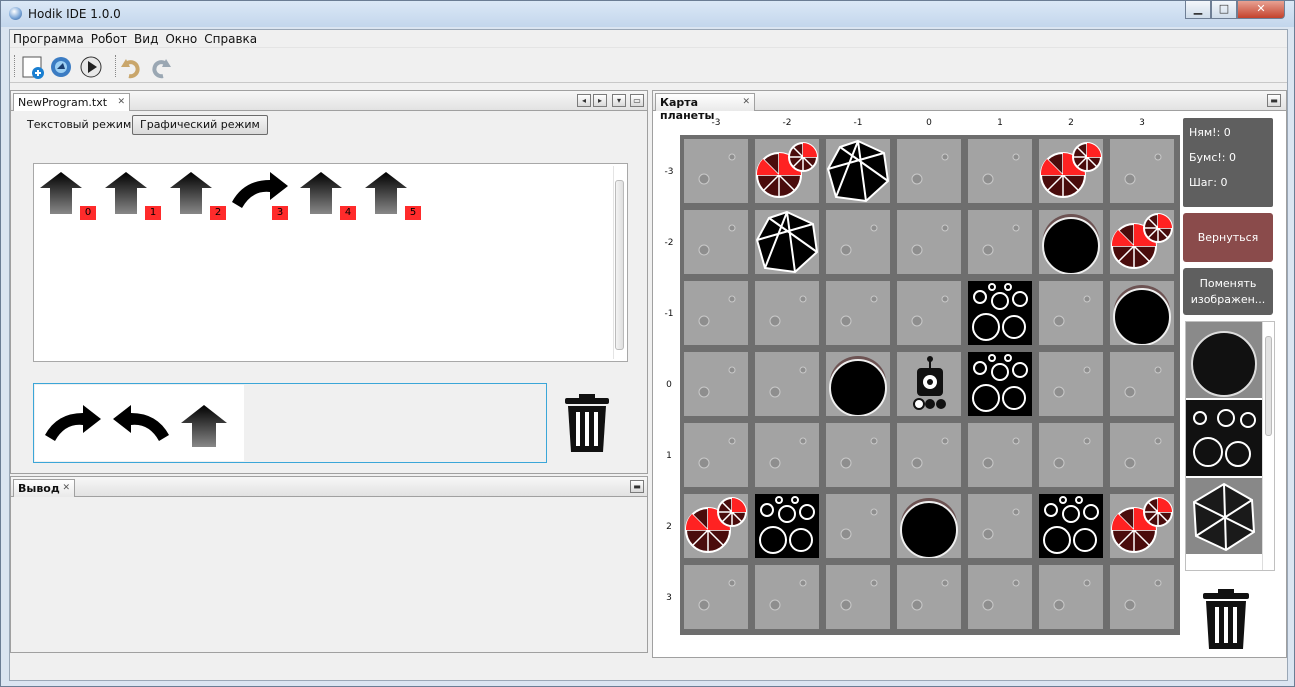  I want to click on scroll-left-icon: ◂, so click(584, 100).